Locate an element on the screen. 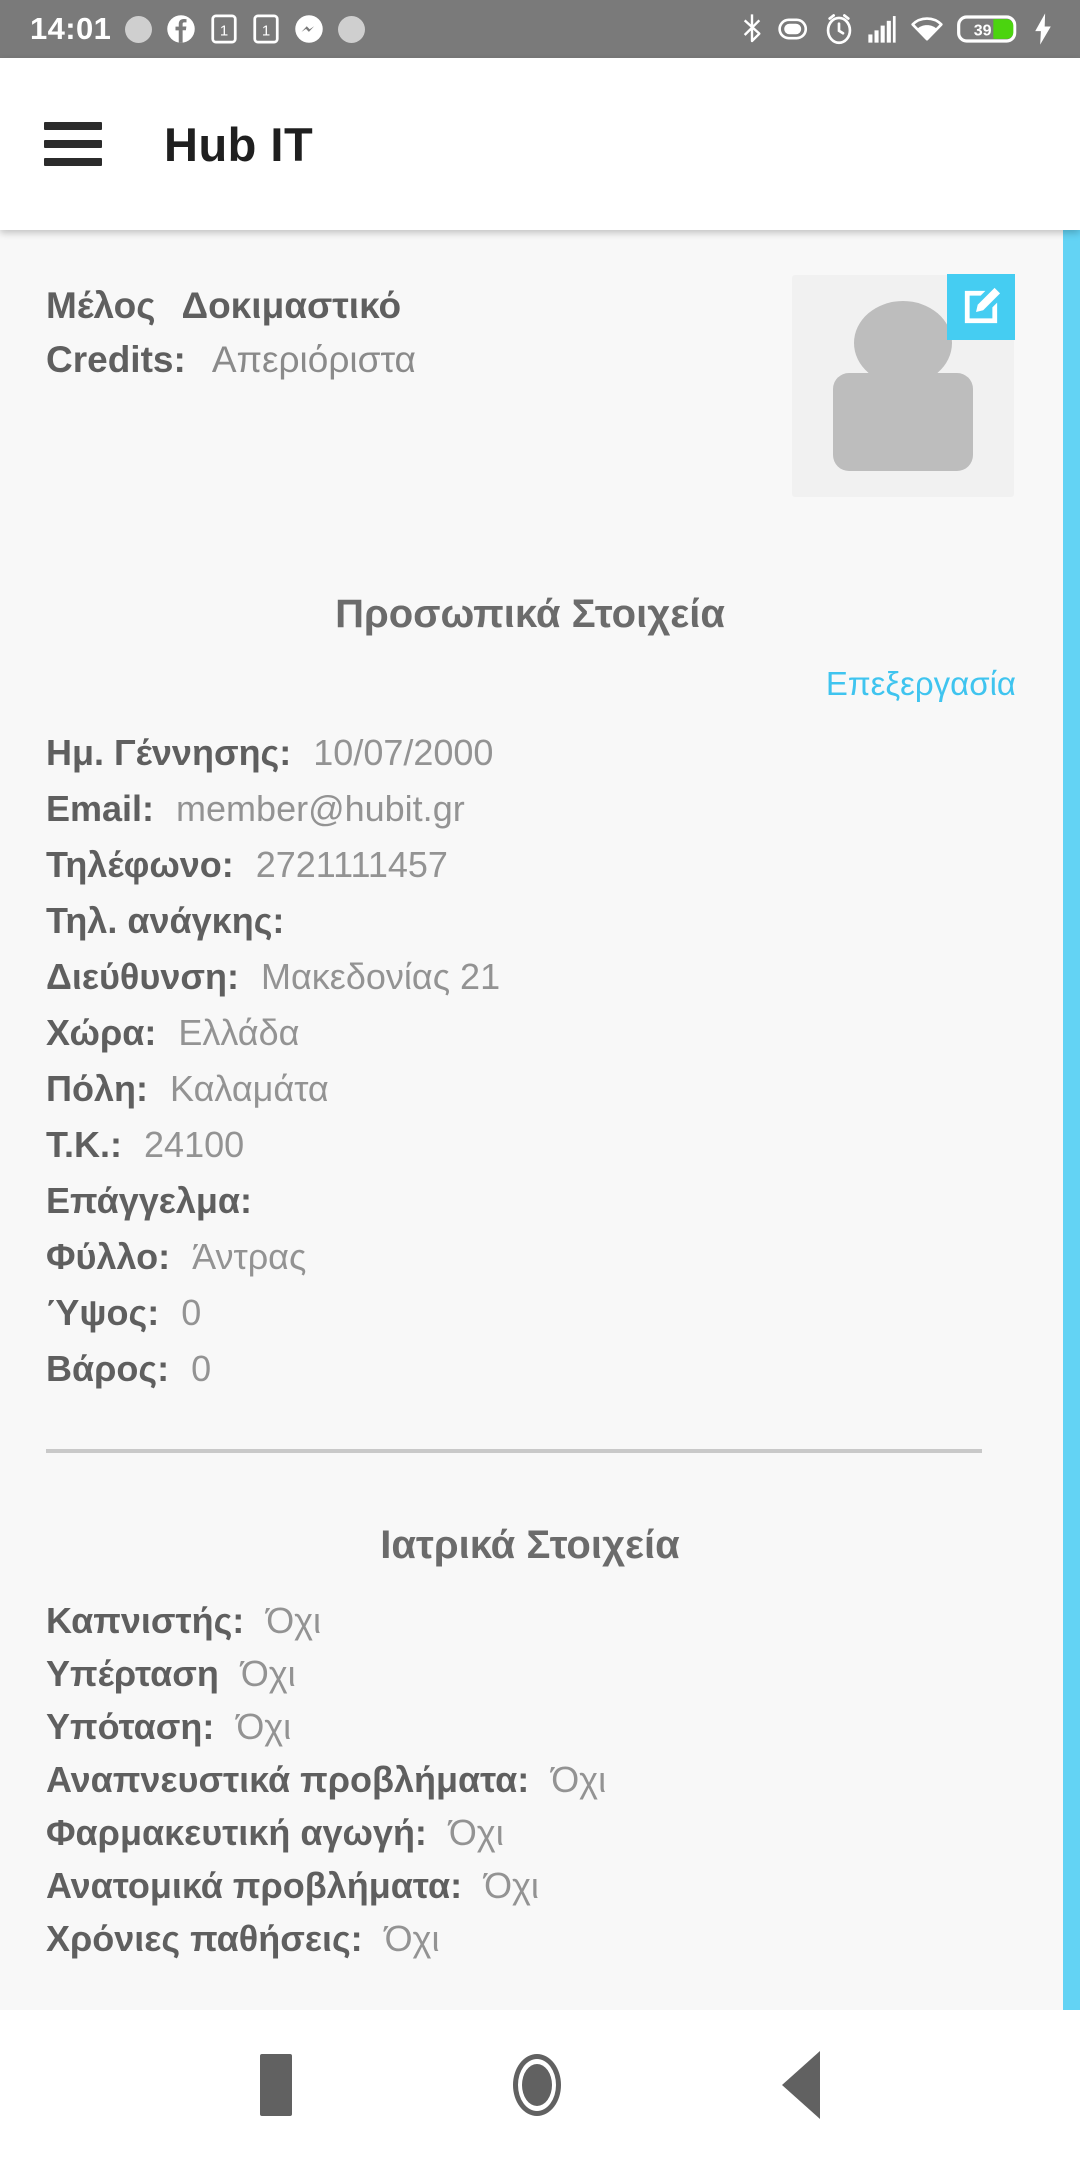 The width and height of the screenshot is (1080, 2160). table-row: Καπνιστής: Όχι is located at coordinates (530, 1620).